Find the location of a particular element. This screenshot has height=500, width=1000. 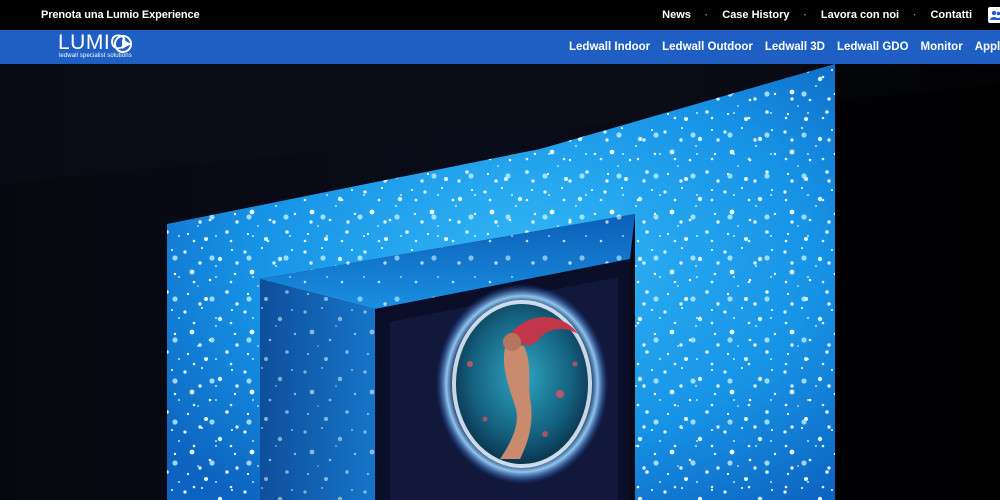

menu-ledwall-indoor: Ledwall Indoor is located at coordinates (609, 47).